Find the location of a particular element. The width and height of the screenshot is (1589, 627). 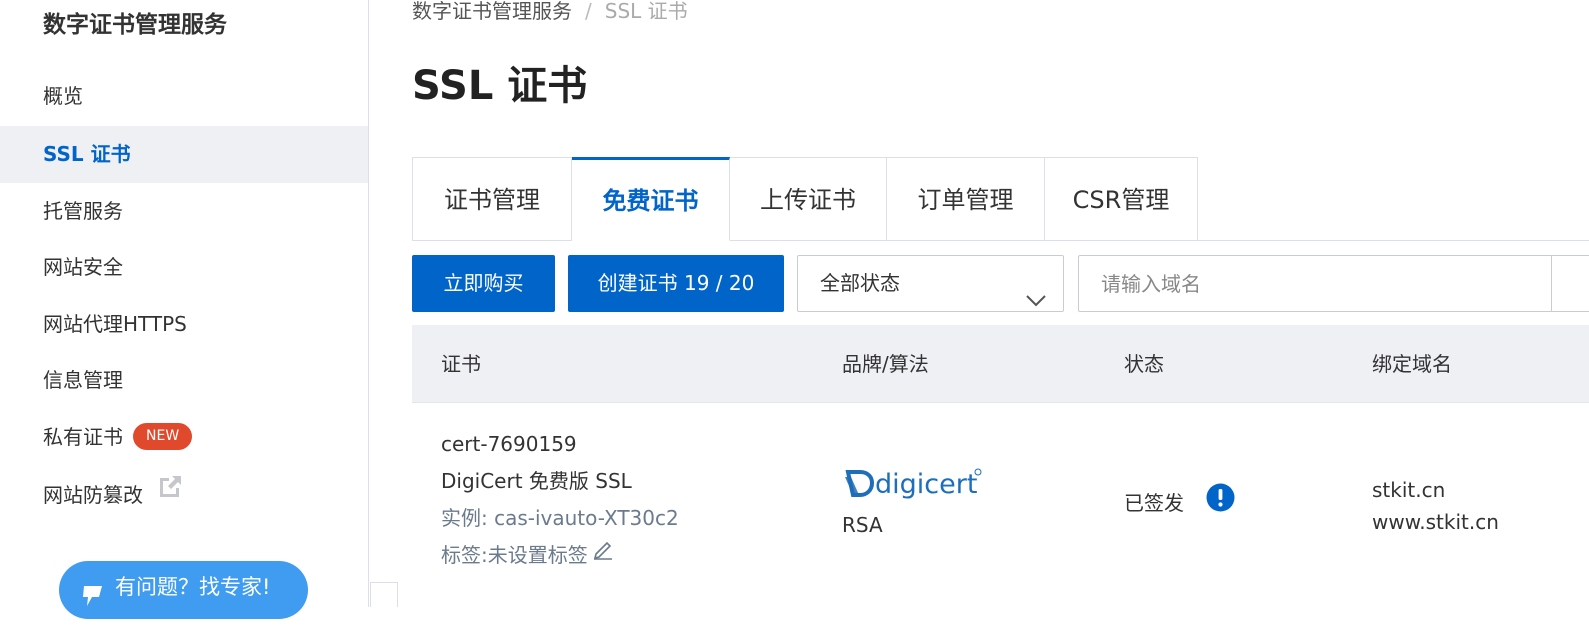

sidebar-item-label: 网站防篡改 is located at coordinates (93, 495).